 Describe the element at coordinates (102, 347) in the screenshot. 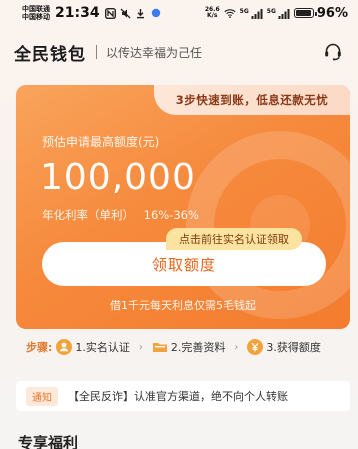

I see `step-1-label: 1.实名认证` at that location.